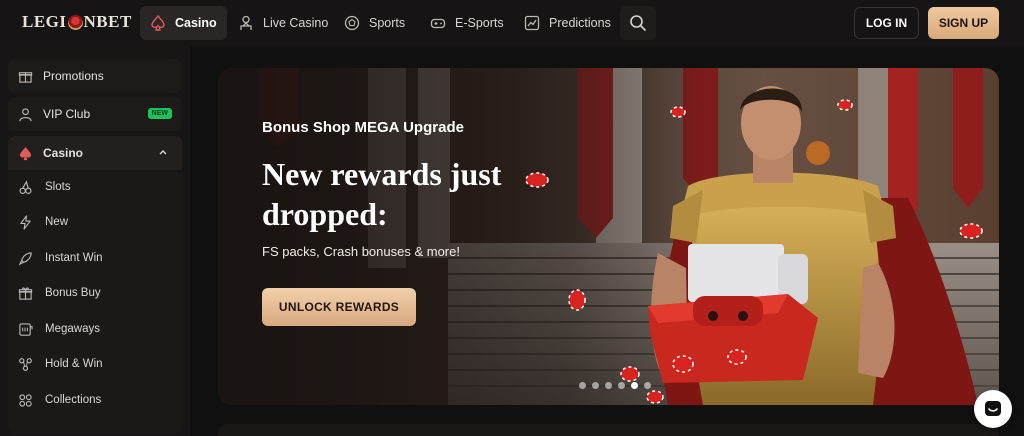 This screenshot has width=1024, height=436. I want to click on chat-support-button, so click(993, 409).